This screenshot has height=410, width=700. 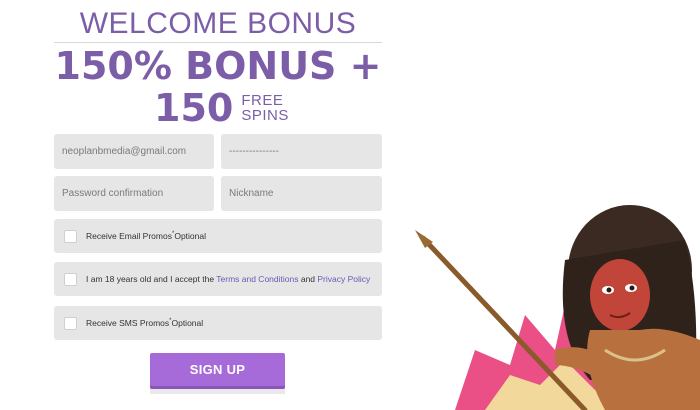 I want to click on password-field: ---------------, so click(x=301, y=151).